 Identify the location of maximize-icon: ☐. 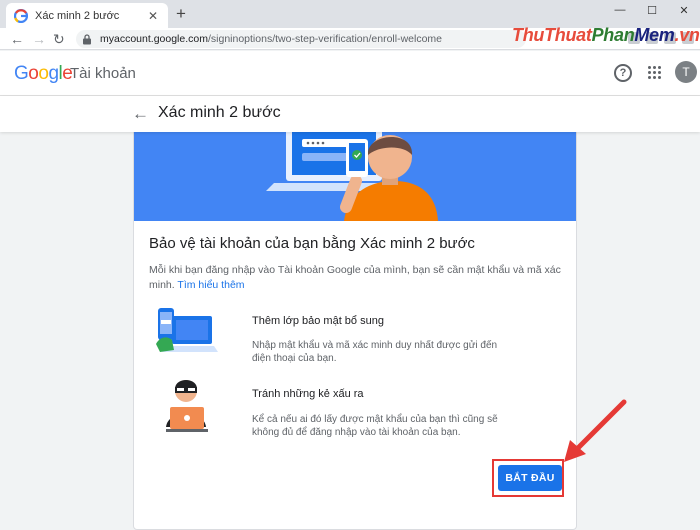
(652, 10).